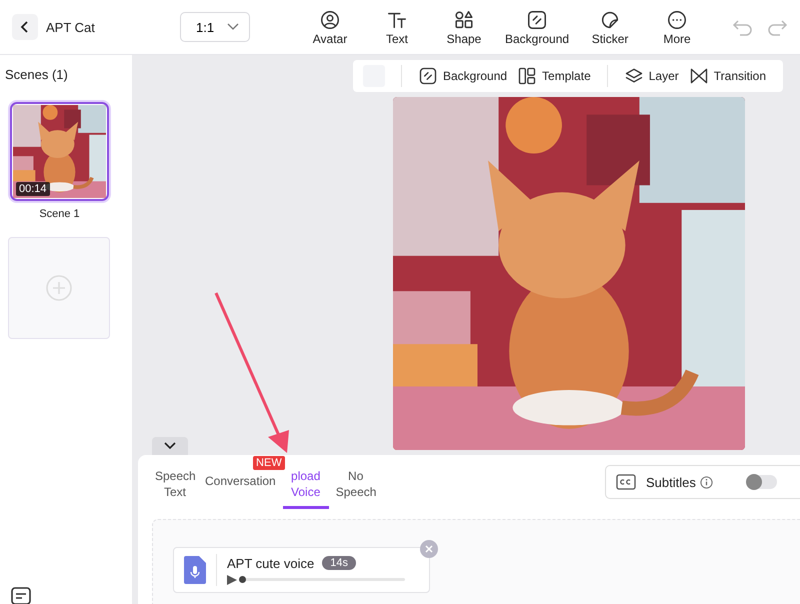 The image size is (800, 604). What do you see at coordinates (429, 549) in the screenshot?
I see `close-icon` at bounding box center [429, 549].